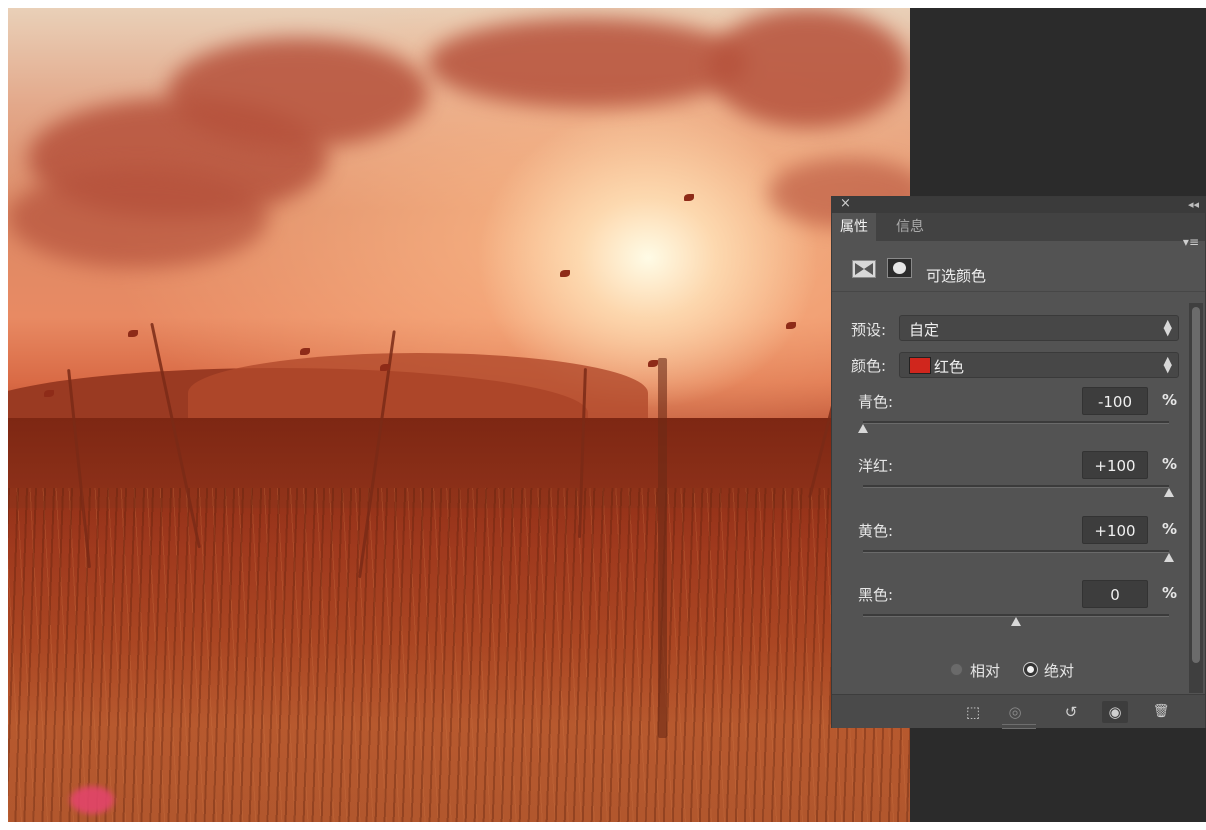 The height and width of the screenshot is (830, 1206). I want to click on panel-titlebar: × ◂◂, so click(1018, 204).